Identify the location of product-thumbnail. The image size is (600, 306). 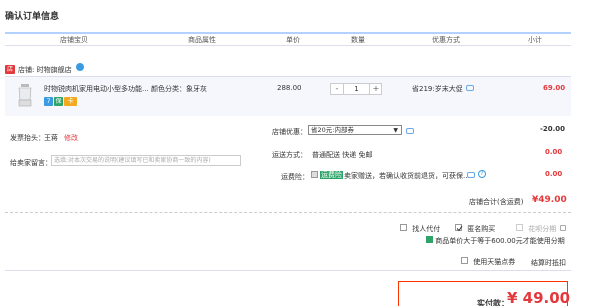
(25, 95).